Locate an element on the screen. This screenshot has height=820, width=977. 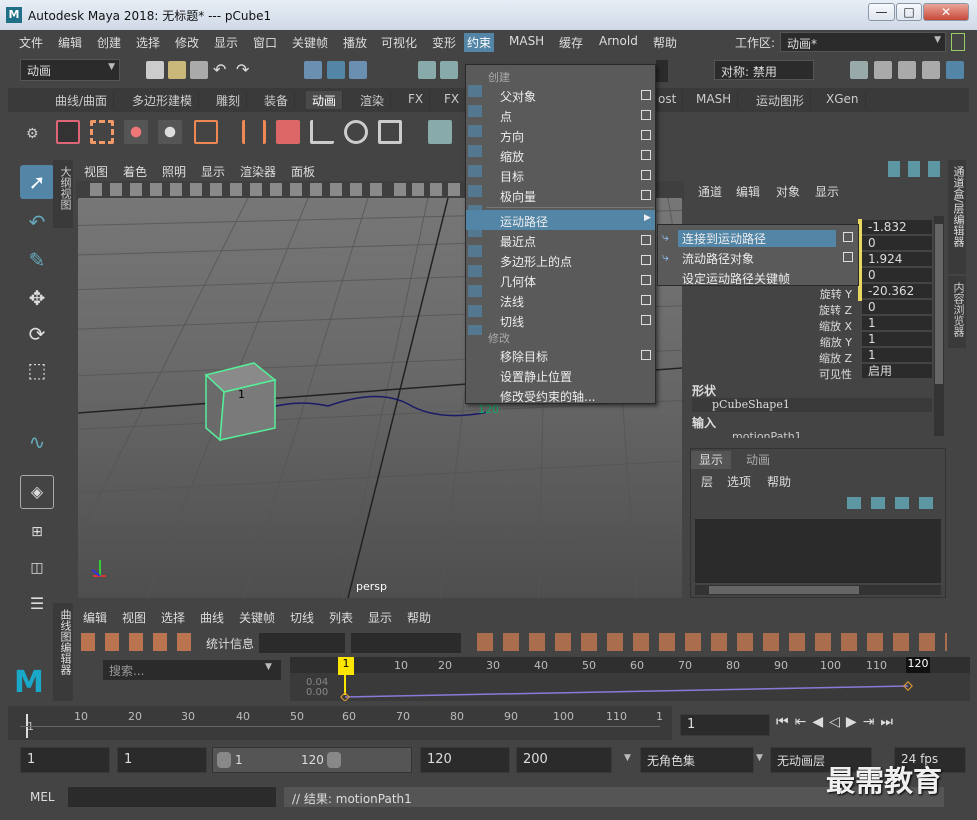
attr-value-ty: 0 is located at coordinates (897, 243).